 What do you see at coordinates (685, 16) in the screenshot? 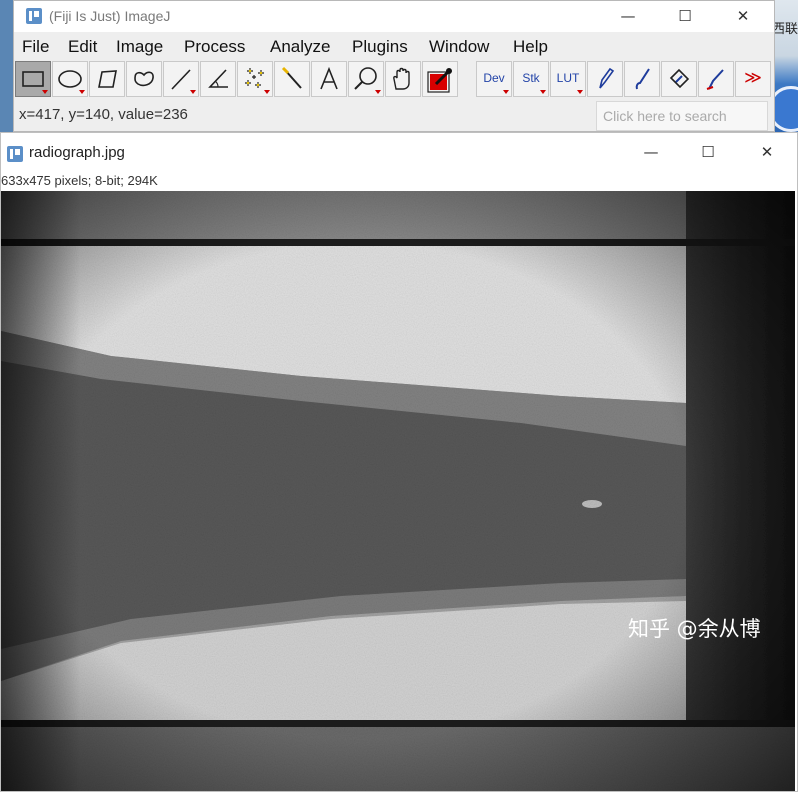
I see `maximize-button: ☐` at bounding box center [685, 16].